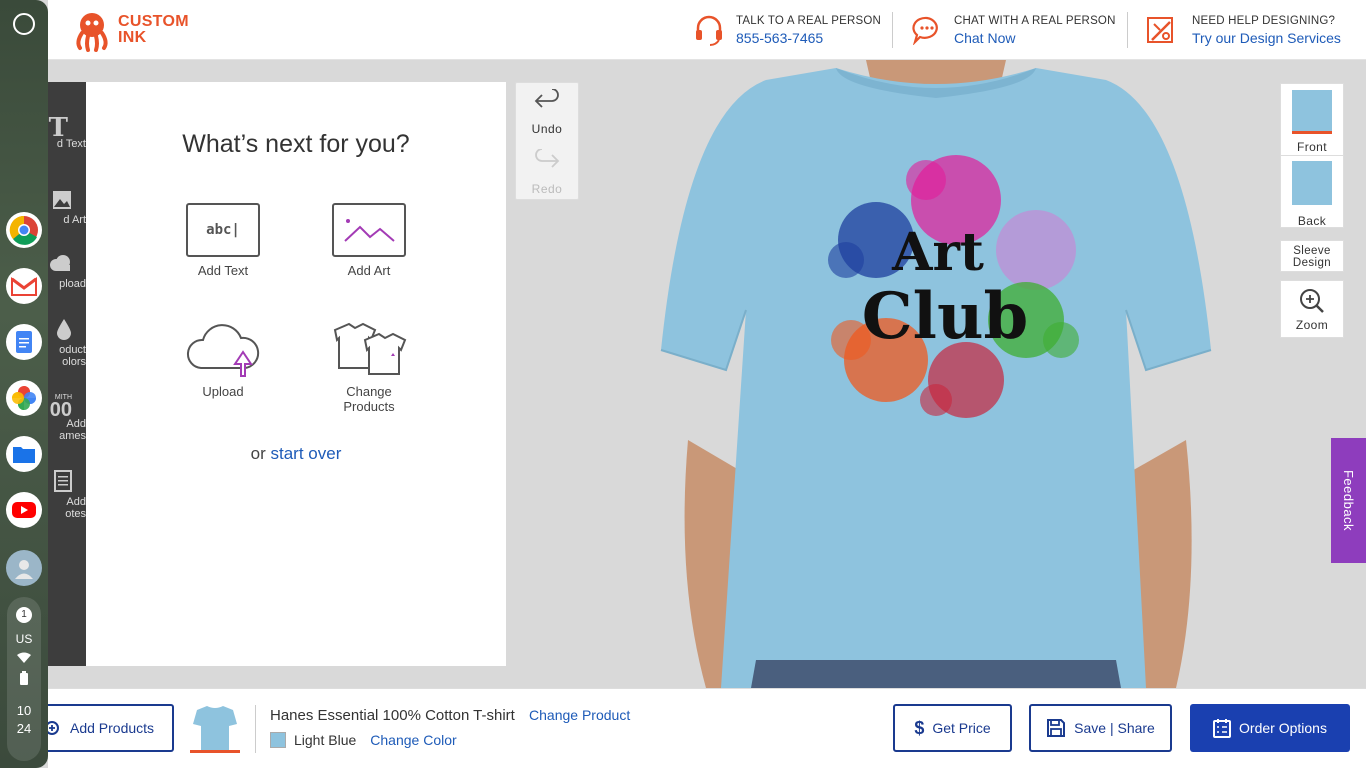 Image resolution: width=1366 pixels, height=768 pixels. What do you see at coordinates (74, 362) in the screenshot?
I see `rail-product-colors-label2: olors` at bounding box center [74, 362].